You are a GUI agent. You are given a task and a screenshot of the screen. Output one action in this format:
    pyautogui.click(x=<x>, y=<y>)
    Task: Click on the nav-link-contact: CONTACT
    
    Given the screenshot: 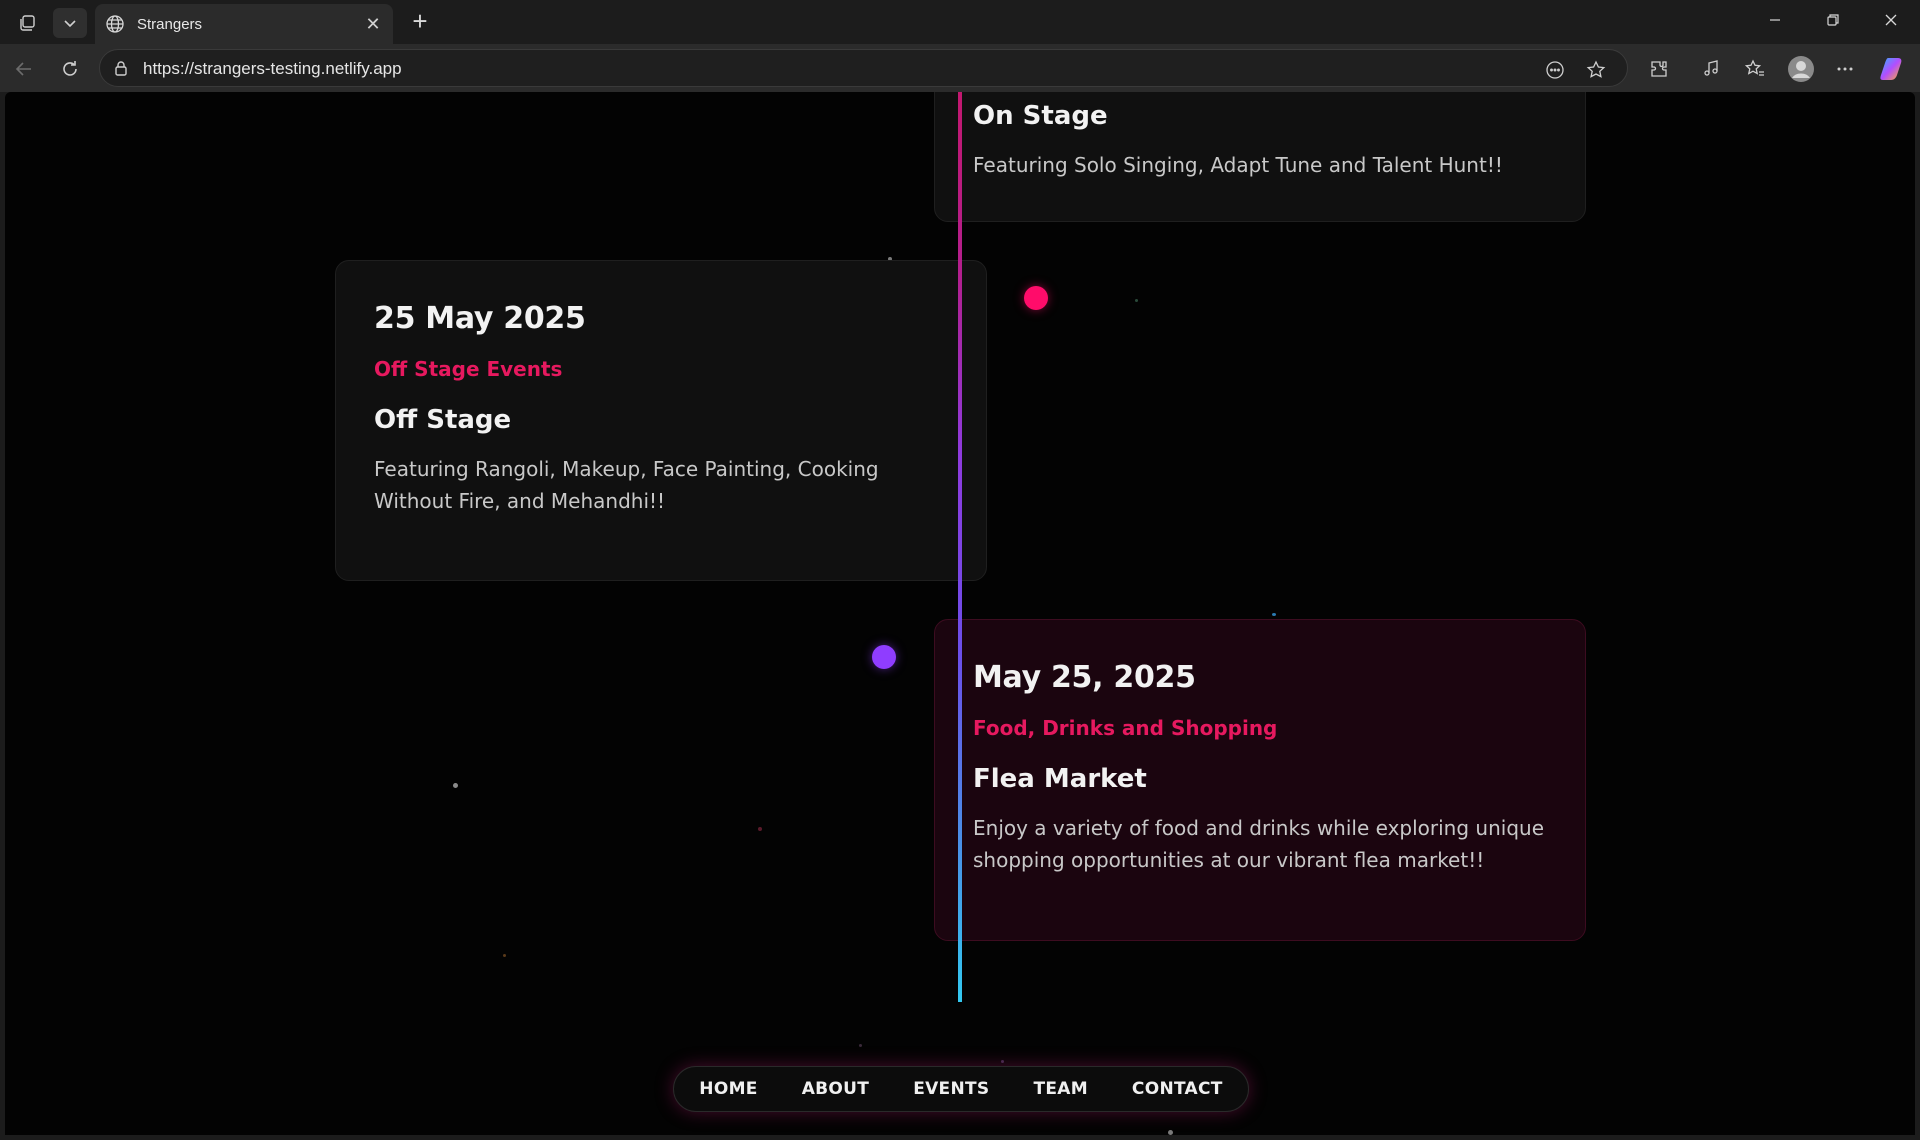 What is the action you would take?
    pyautogui.click(x=1177, y=1089)
    